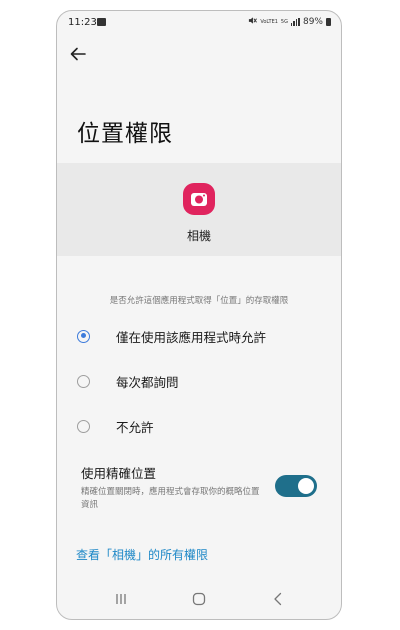 The width and height of the screenshot is (400, 630). What do you see at coordinates (296, 486) in the screenshot?
I see `precise-location-toggle` at bounding box center [296, 486].